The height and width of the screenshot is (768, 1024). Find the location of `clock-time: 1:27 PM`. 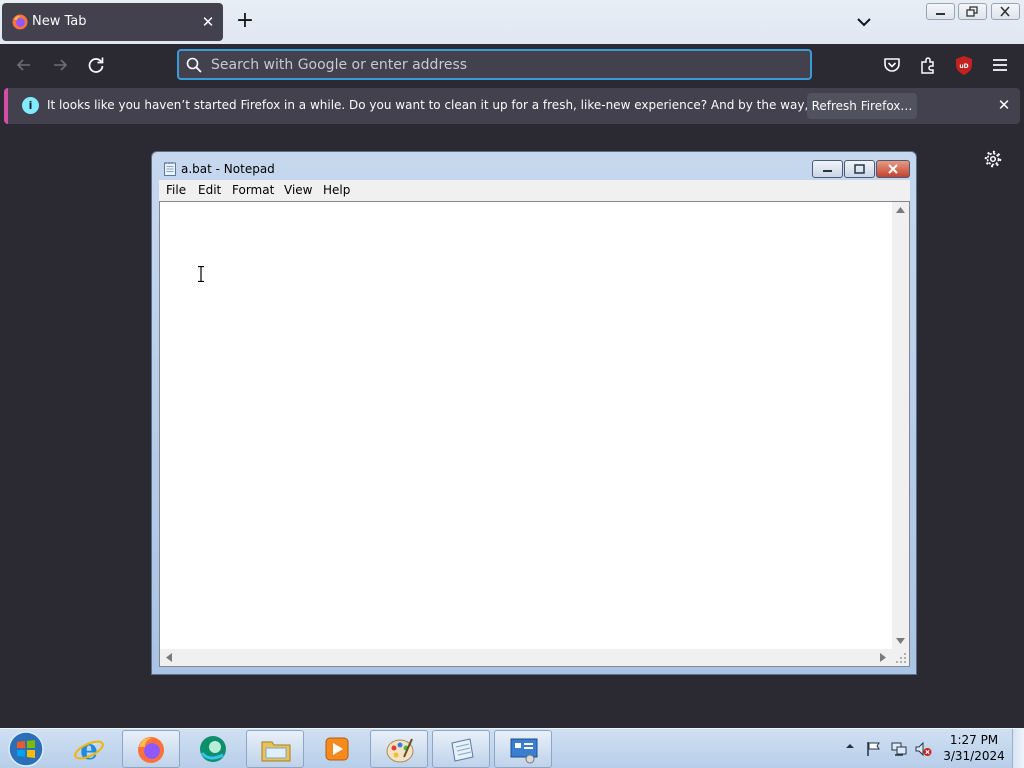

clock-time: 1:27 PM is located at coordinates (974, 740).